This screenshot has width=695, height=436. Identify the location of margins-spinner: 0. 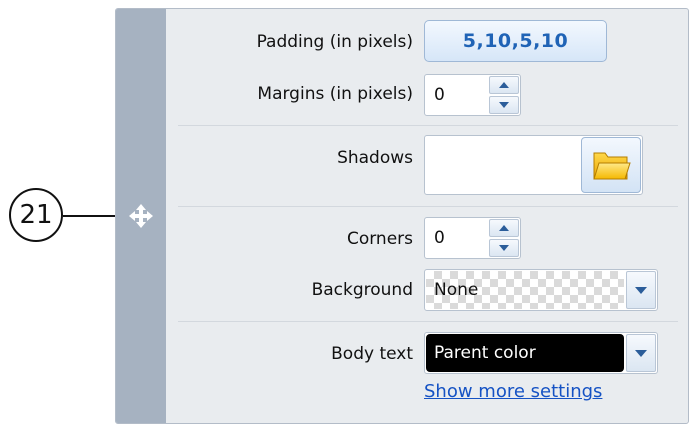
(472, 95).